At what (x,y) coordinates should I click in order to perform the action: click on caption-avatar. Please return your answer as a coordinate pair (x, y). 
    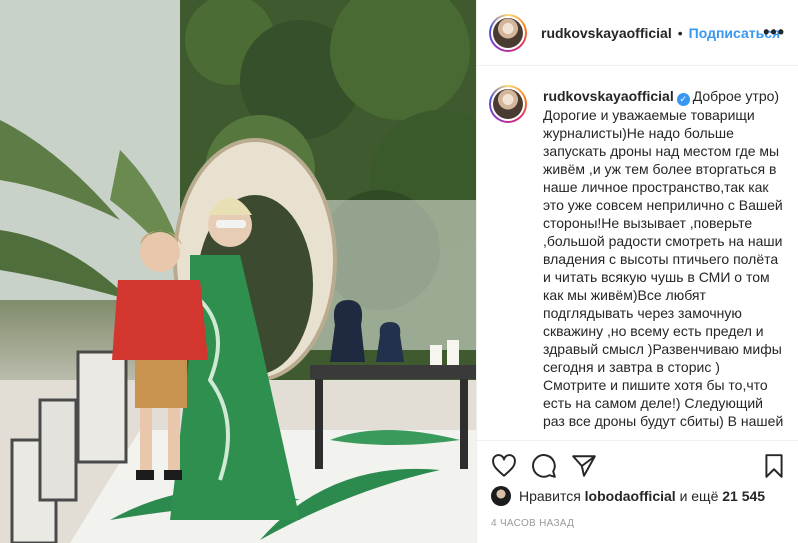
    Looking at the image, I should click on (508, 104).